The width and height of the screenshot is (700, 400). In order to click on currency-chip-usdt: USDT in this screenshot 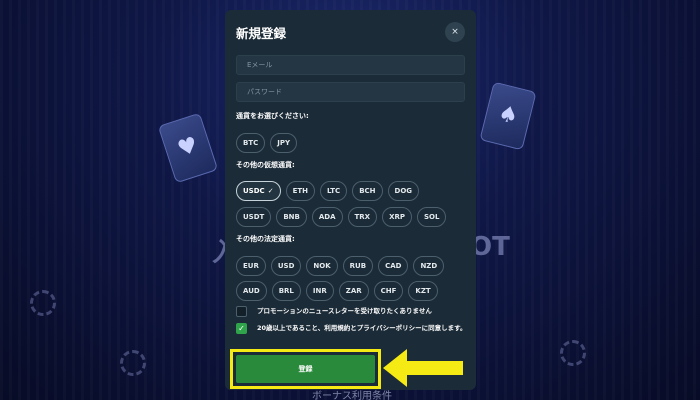, I will do `click(254, 217)`.